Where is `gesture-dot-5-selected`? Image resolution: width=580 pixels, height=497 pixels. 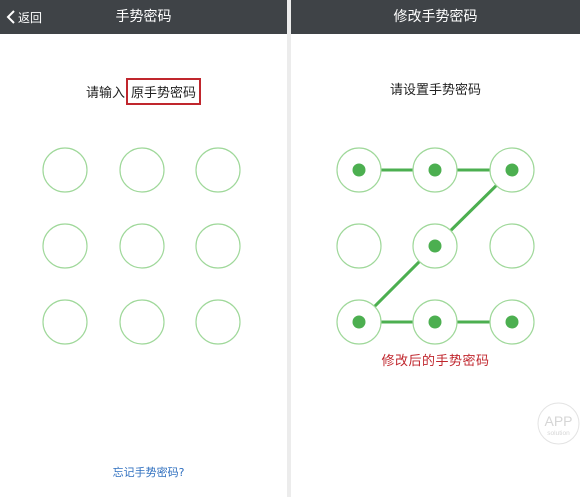
gesture-dot-5-selected is located at coordinates (435, 246).